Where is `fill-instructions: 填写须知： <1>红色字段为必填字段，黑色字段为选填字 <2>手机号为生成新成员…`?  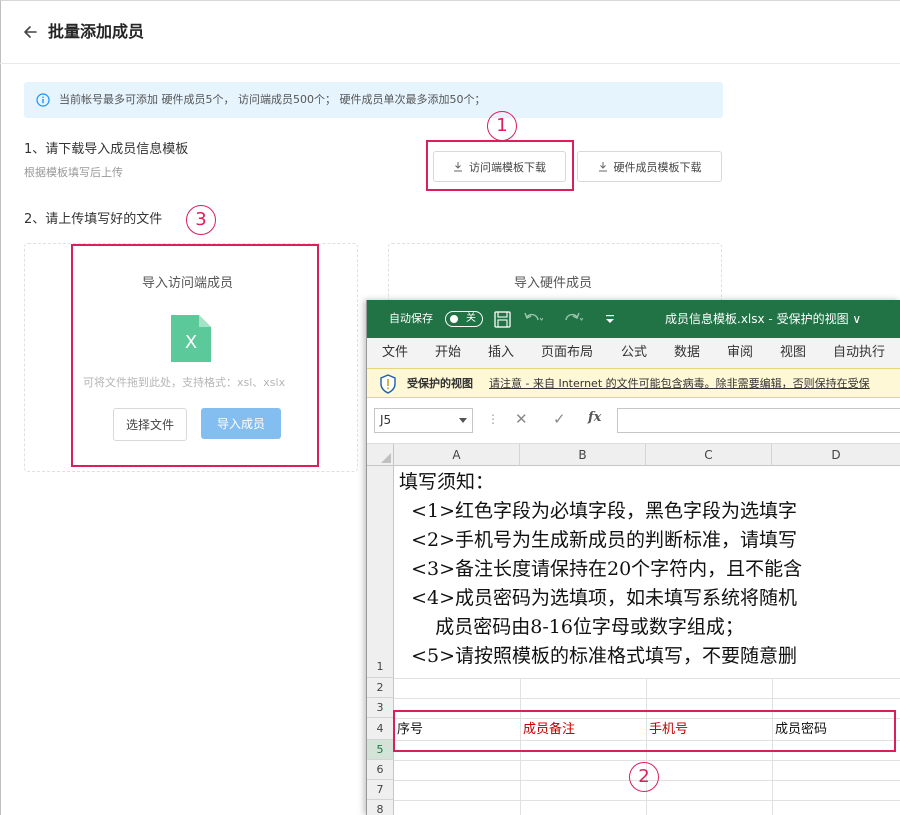
fill-instructions: 填写须知： <1>红色字段为必填字段，黑色字段为选填字 <2>手机号为生成新成员… is located at coordinates (649, 569).